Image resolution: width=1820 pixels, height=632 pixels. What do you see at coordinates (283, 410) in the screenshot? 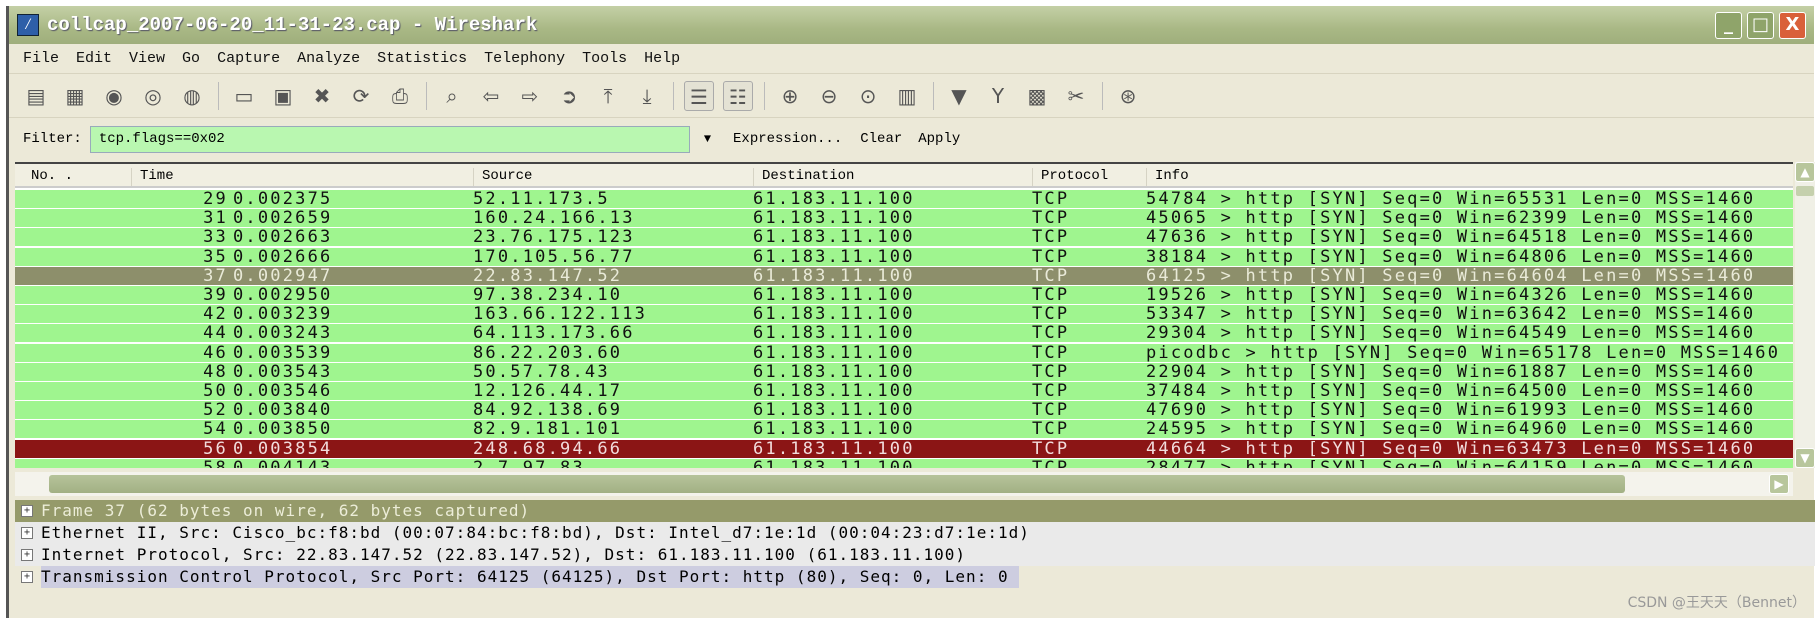
I see `packet-time: 0.003840` at bounding box center [283, 410].